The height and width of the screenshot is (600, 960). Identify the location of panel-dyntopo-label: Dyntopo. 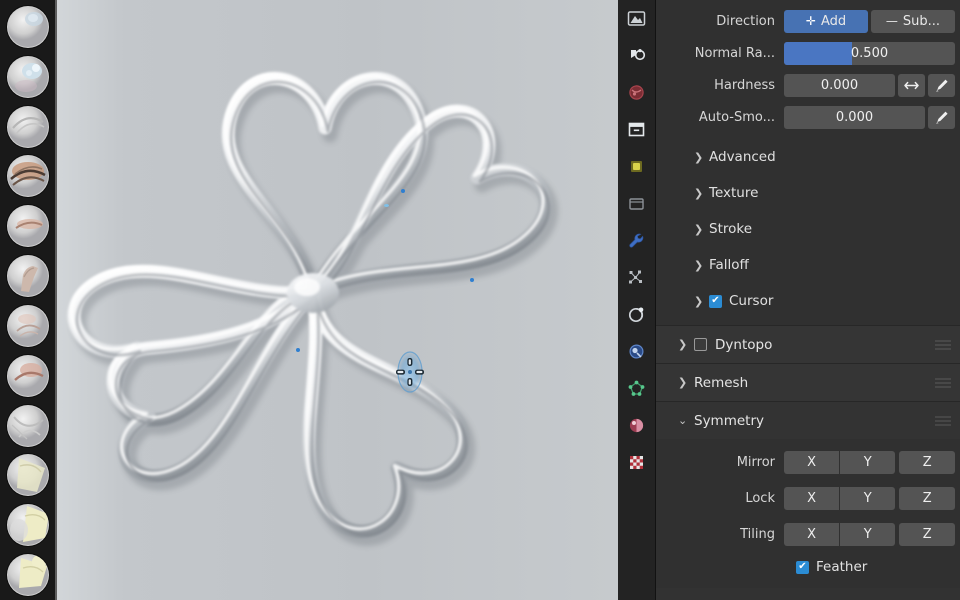
(744, 344).